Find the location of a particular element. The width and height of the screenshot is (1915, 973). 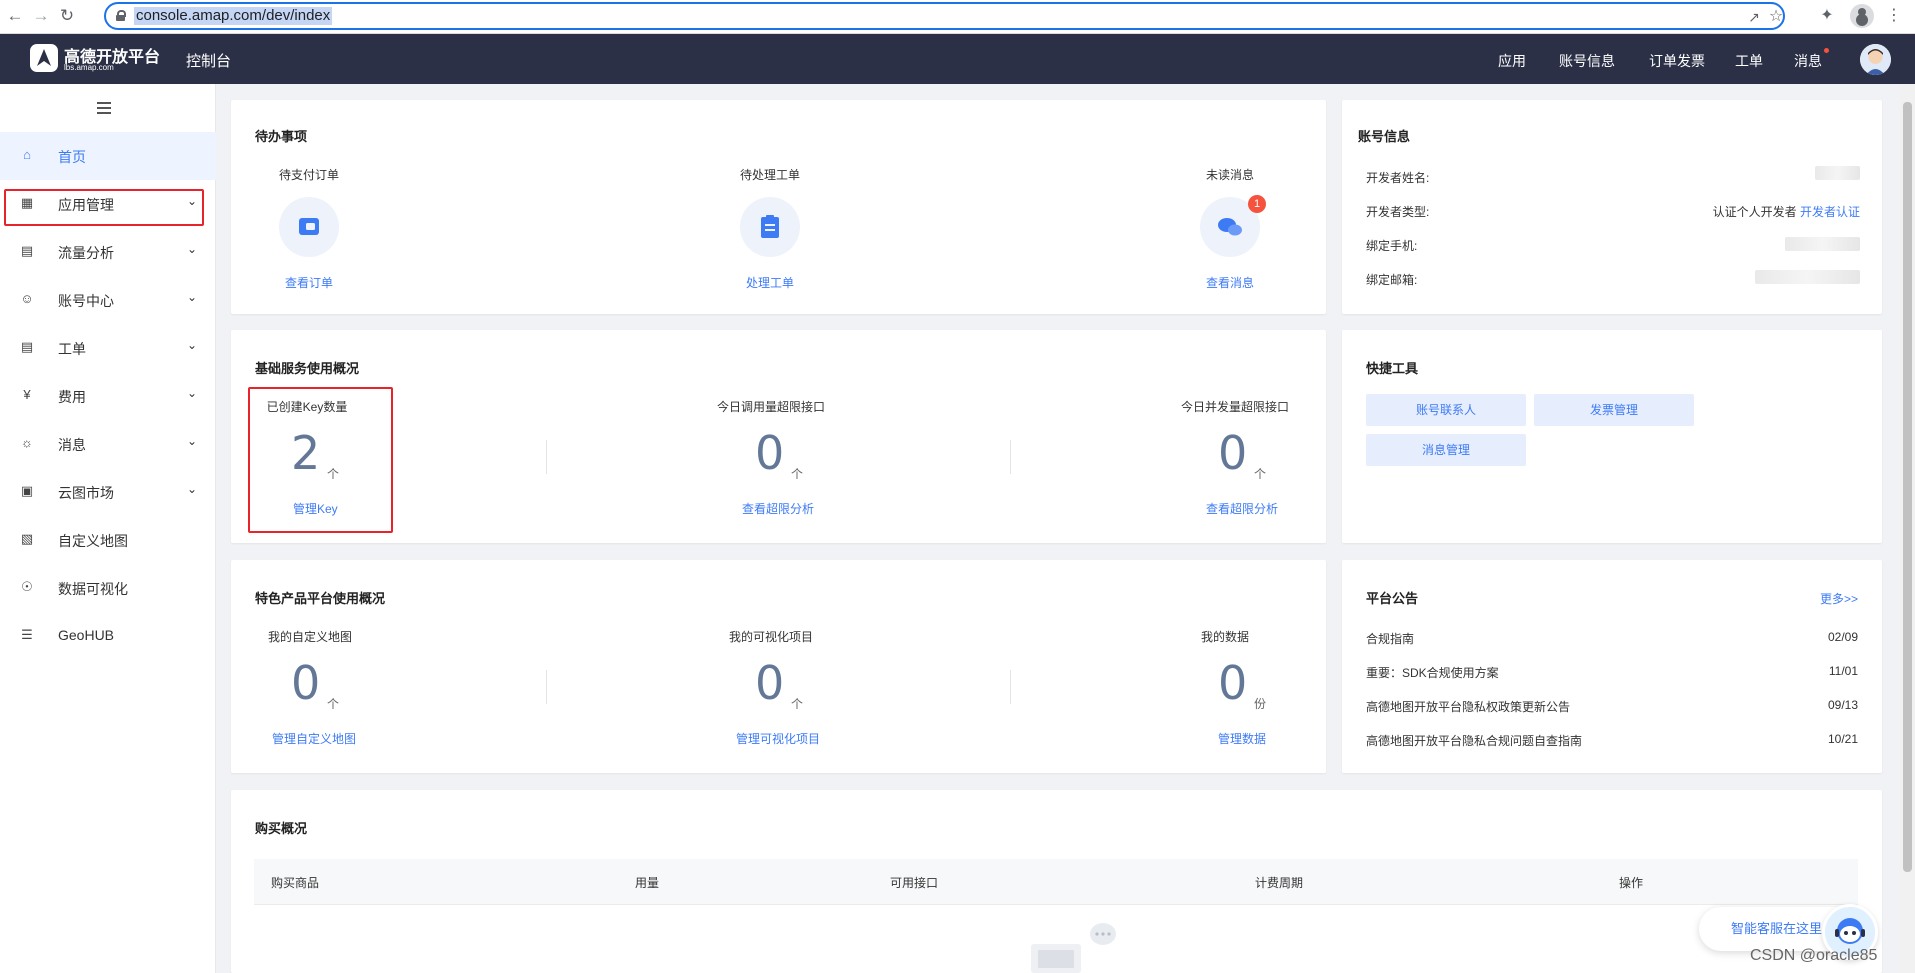

stat-call-limit: 今日调用量超限接口 is located at coordinates (771, 406).